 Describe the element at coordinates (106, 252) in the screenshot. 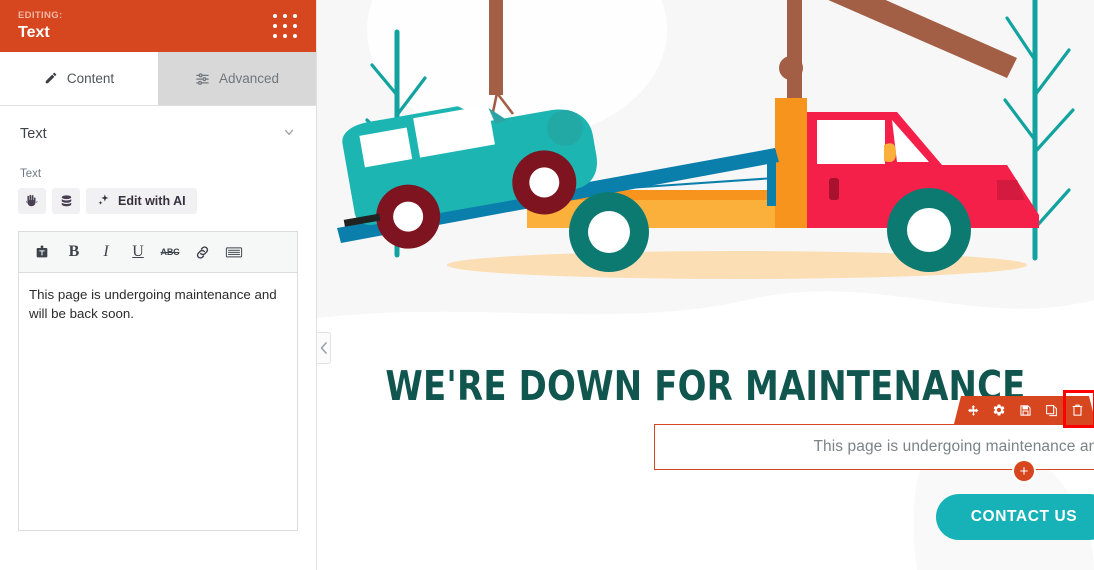

I see `italic-button: I` at that location.